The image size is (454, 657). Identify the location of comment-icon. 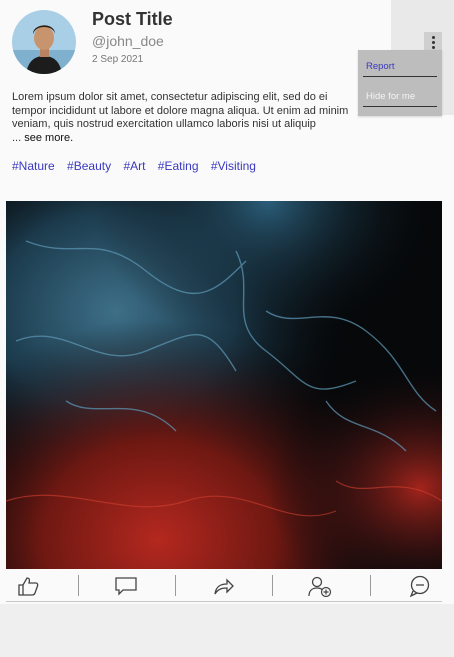
(126, 586).